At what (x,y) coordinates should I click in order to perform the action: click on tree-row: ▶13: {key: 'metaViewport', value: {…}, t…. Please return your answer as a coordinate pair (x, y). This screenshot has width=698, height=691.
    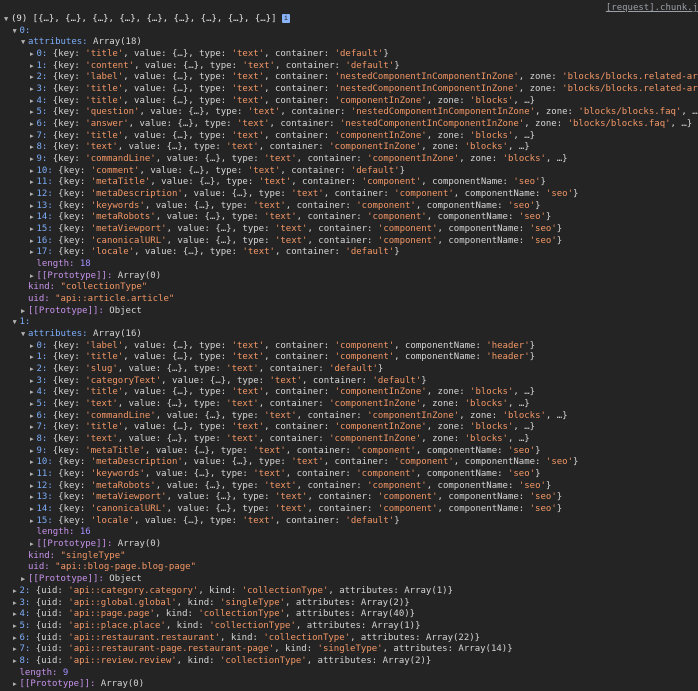
    Looking at the image, I should click on (364, 498).